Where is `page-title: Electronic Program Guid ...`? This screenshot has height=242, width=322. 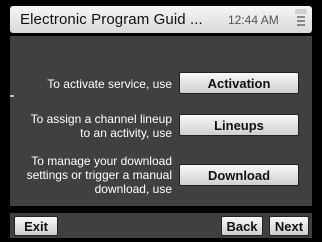
page-title: Electronic Program Guid ... is located at coordinates (111, 19).